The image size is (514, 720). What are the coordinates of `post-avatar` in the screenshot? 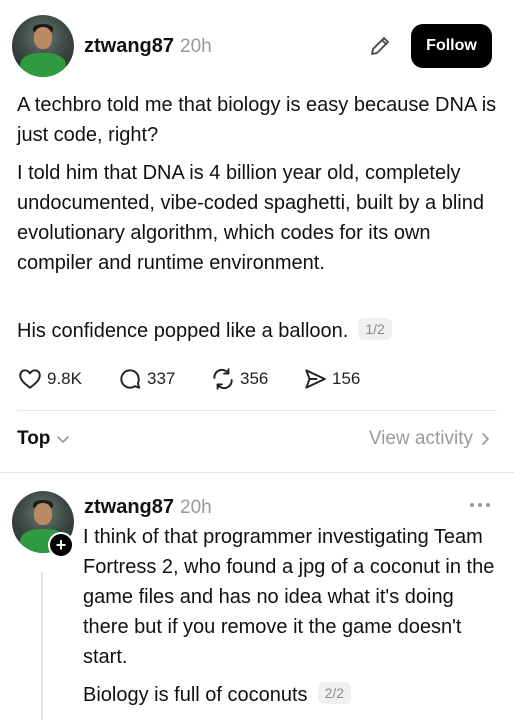 It's located at (43, 46).